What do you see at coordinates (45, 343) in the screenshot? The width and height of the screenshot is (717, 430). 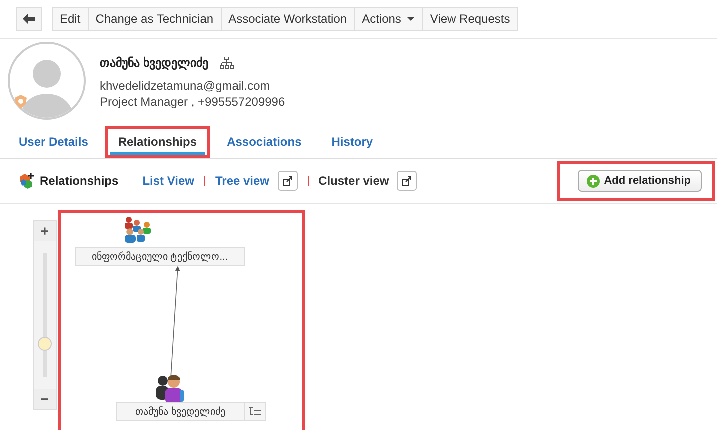 I see `zoom-thumb` at bounding box center [45, 343].